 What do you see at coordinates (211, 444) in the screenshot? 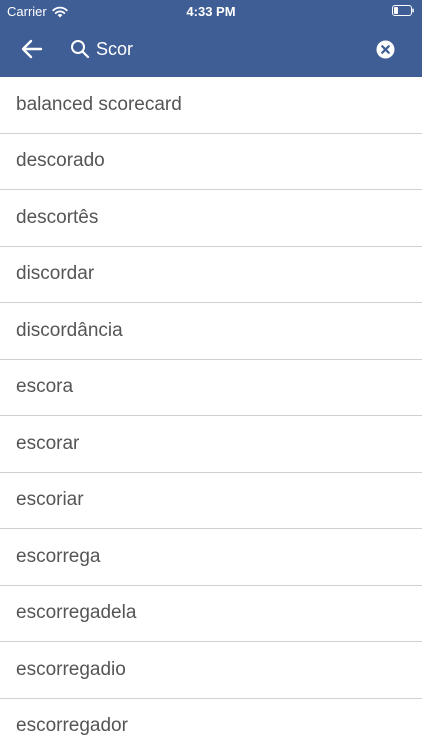
I see `result-item: escorar` at bounding box center [211, 444].